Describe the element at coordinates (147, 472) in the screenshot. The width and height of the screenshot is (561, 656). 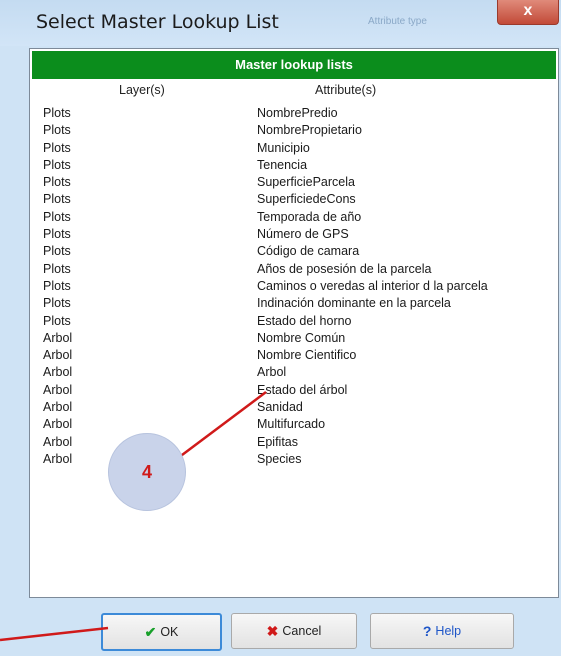
I see `annotation-callout: 4` at that location.